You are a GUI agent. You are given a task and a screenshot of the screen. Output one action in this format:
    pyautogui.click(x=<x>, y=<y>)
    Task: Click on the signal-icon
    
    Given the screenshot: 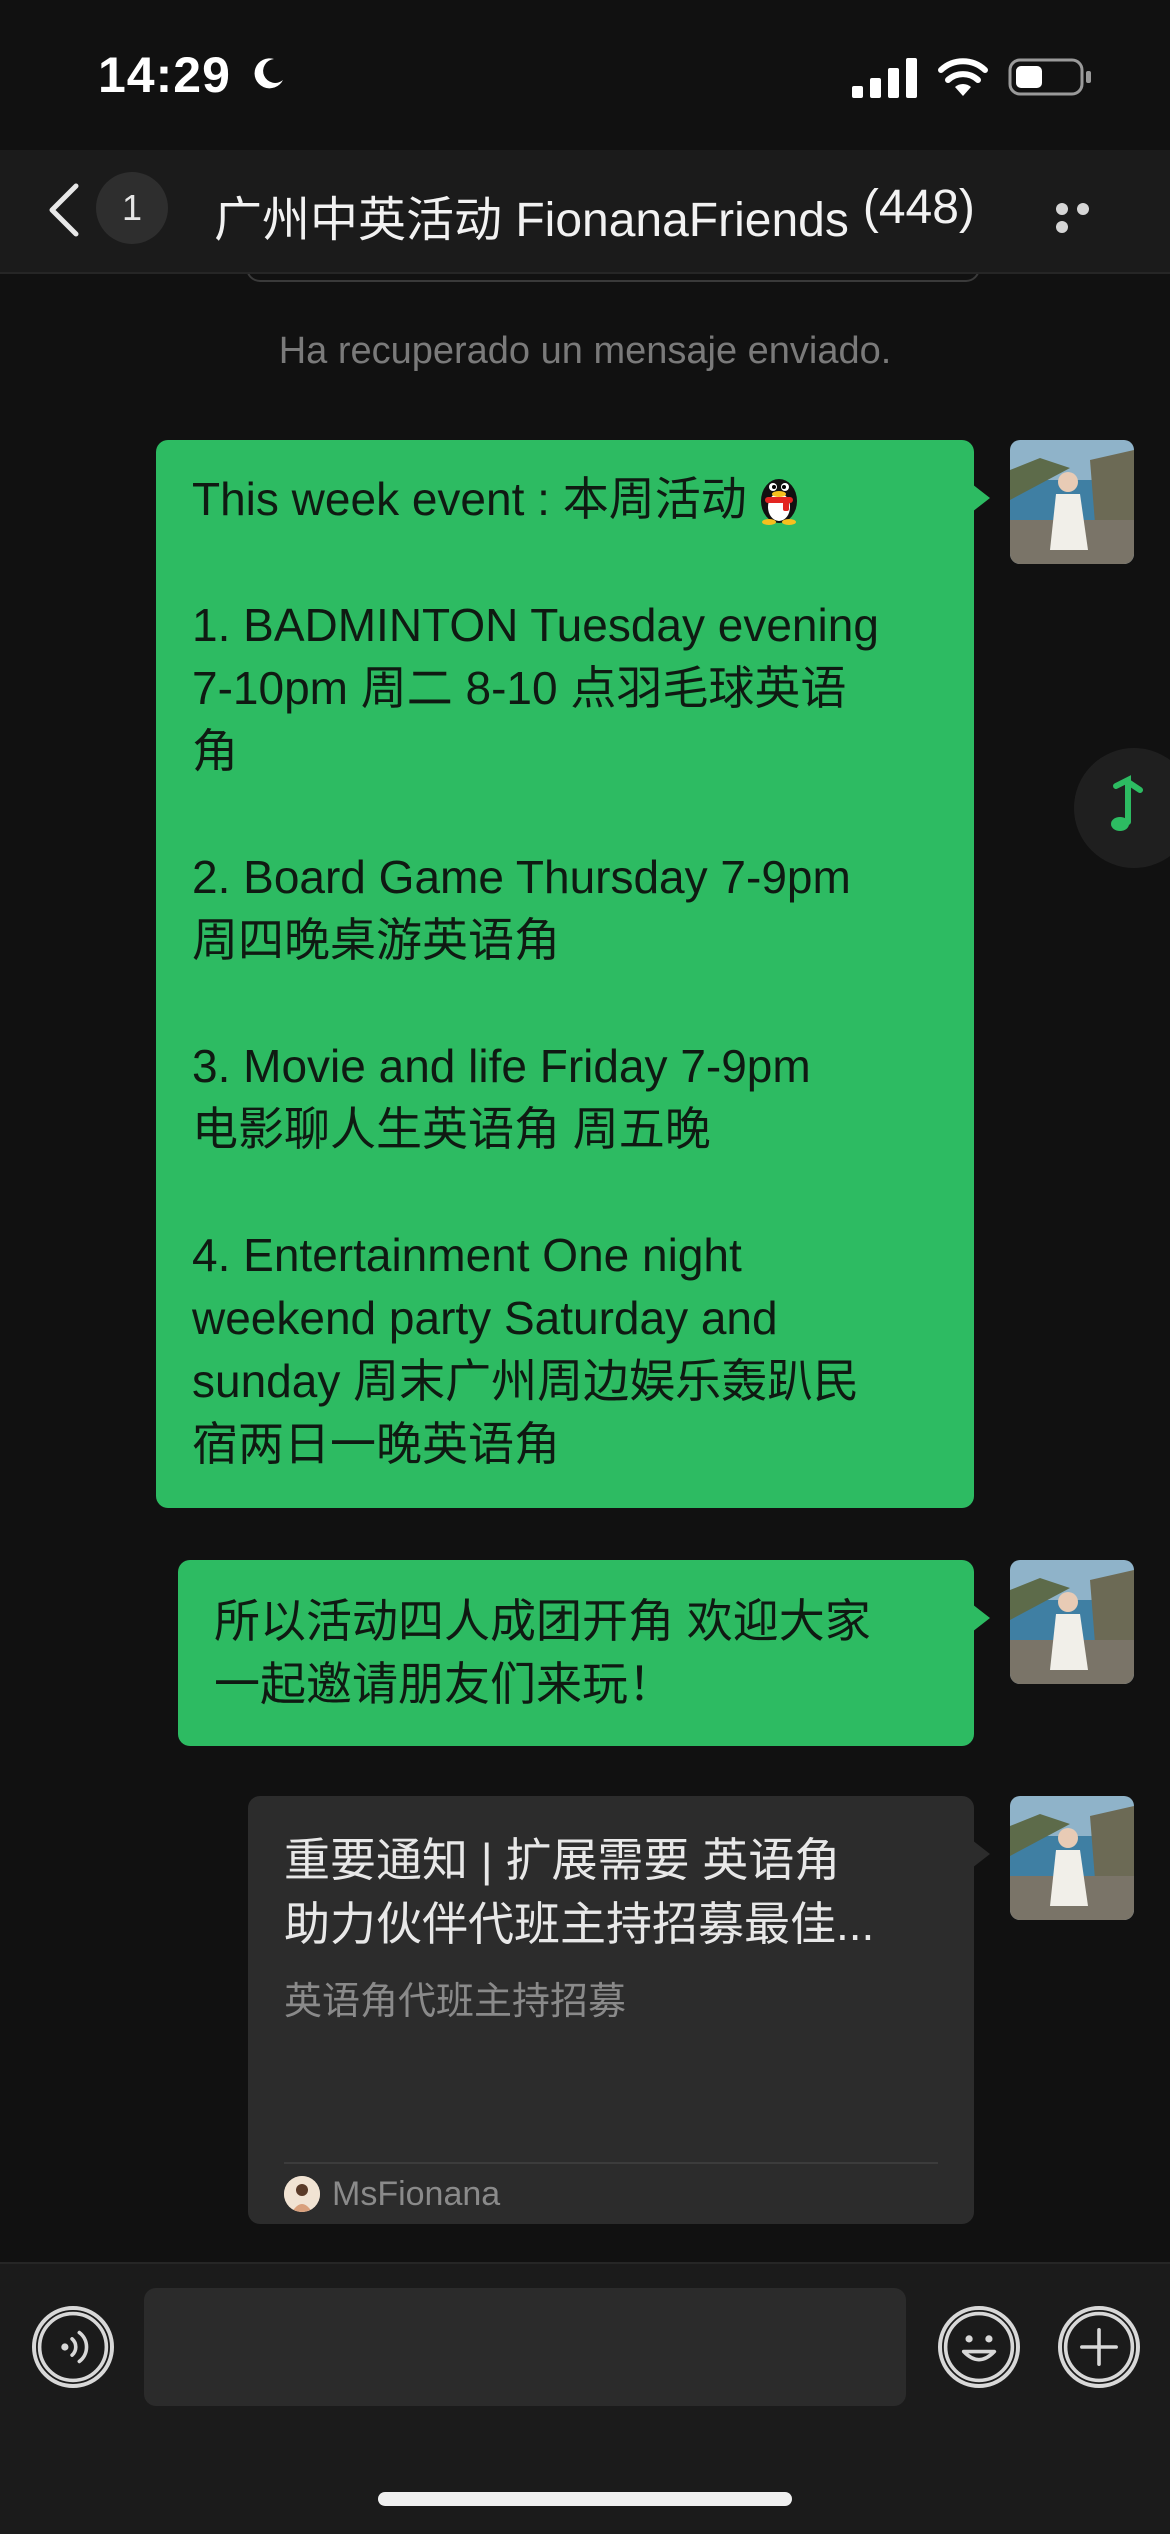 What is the action you would take?
    pyautogui.click(x=884, y=78)
    